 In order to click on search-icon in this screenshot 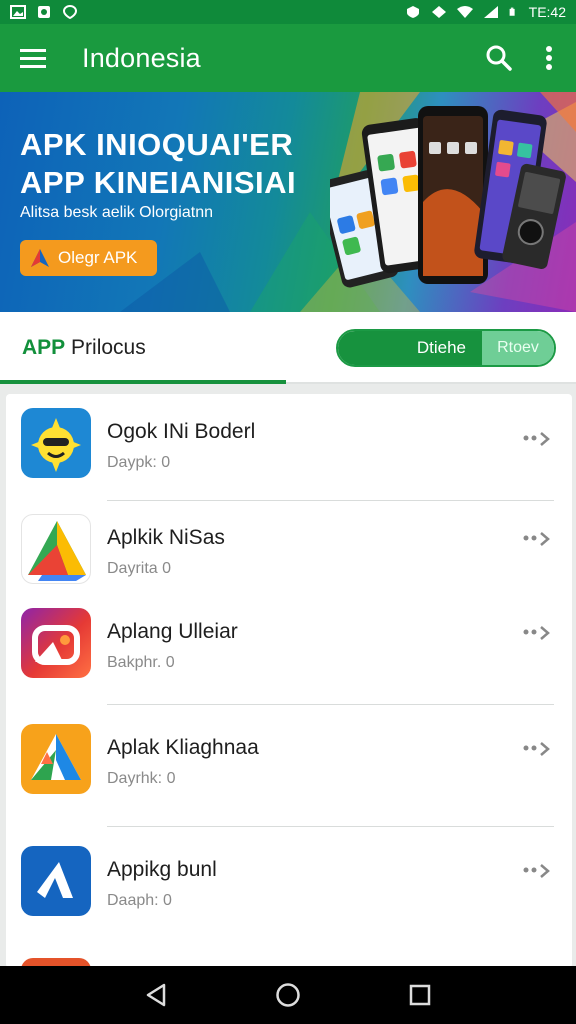, I will do `click(499, 58)`.